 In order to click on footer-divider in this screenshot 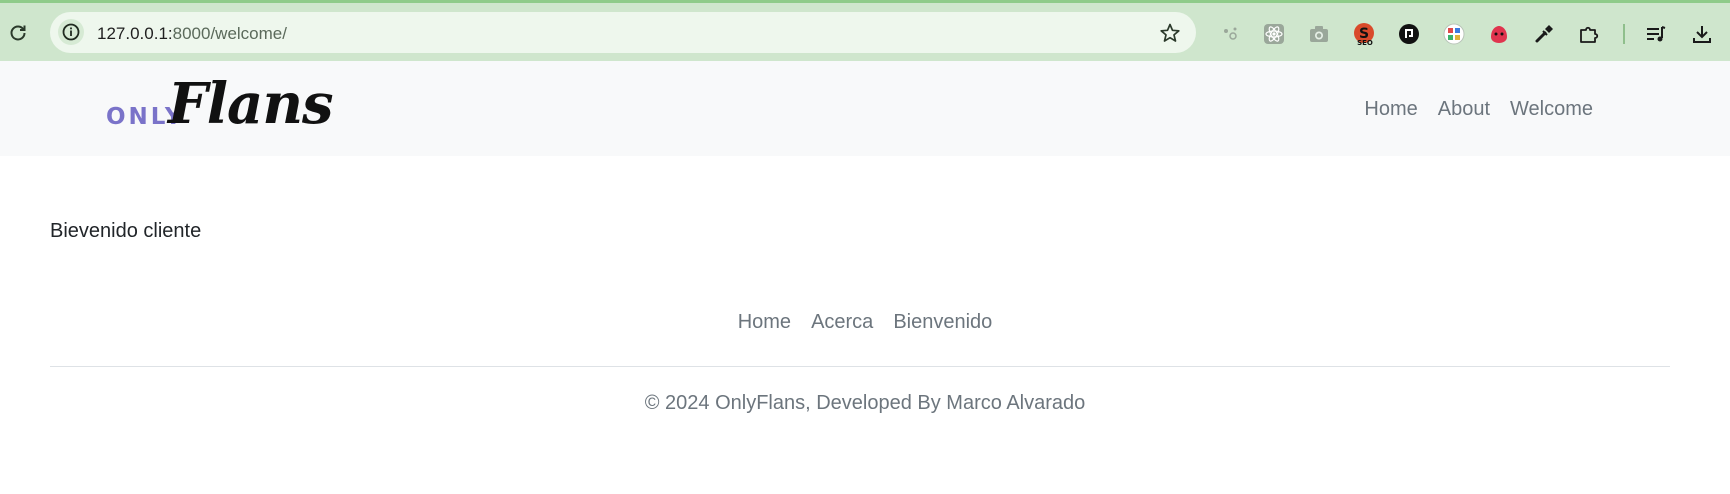, I will do `click(860, 366)`.